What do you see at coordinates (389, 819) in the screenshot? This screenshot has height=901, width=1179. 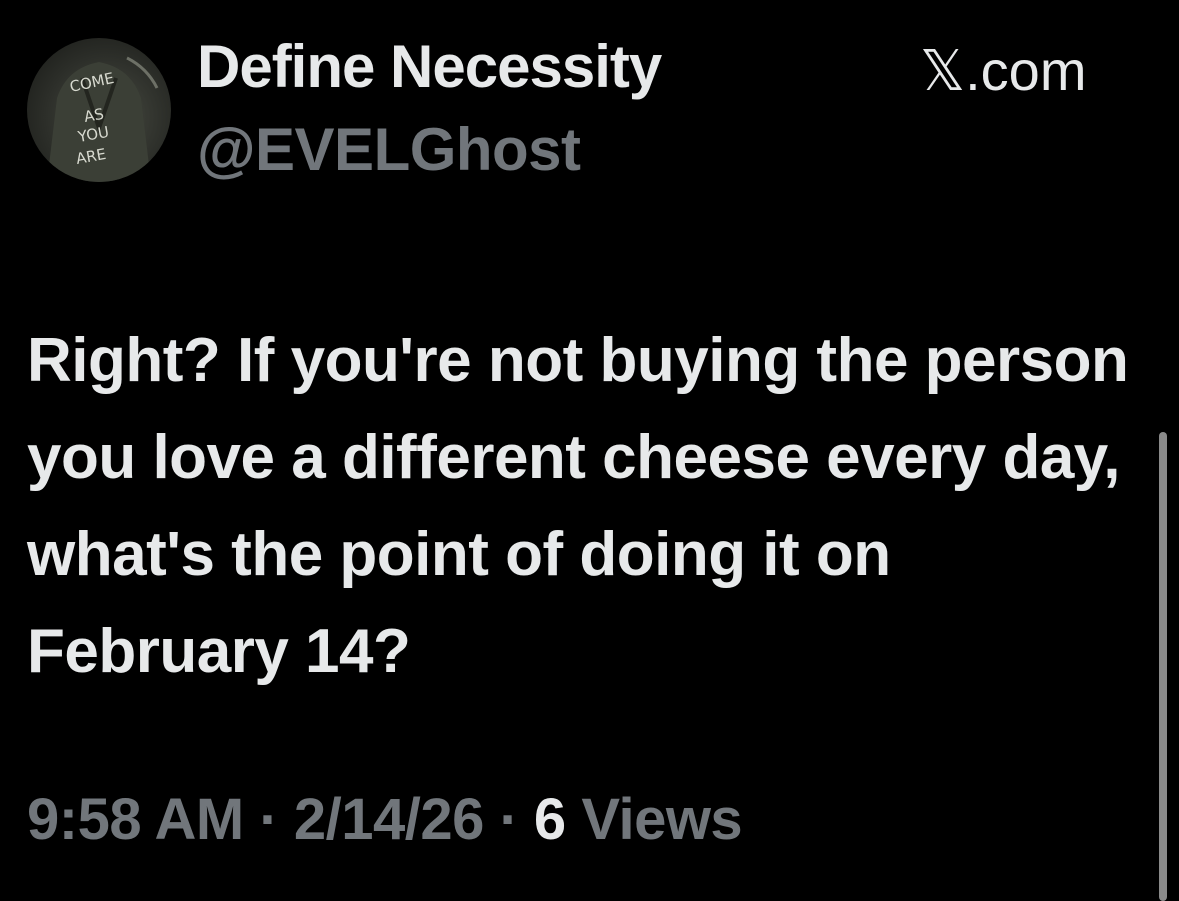 I see `tweet-date: 2/14/26` at bounding box center [389, 819].